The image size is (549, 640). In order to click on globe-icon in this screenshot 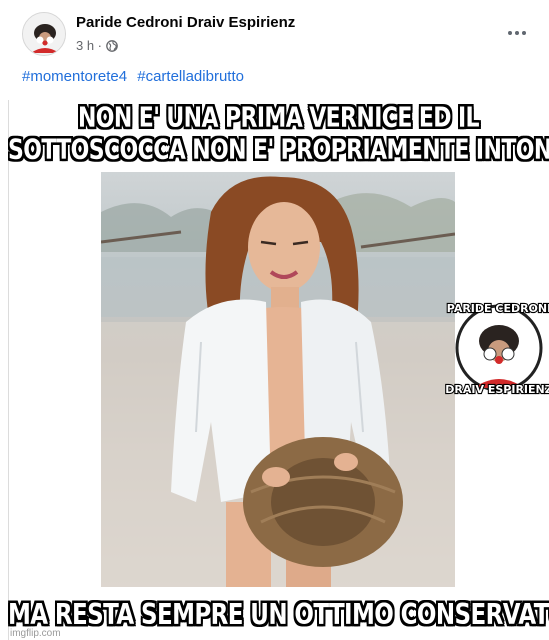, I will do `click(112, 45)`.